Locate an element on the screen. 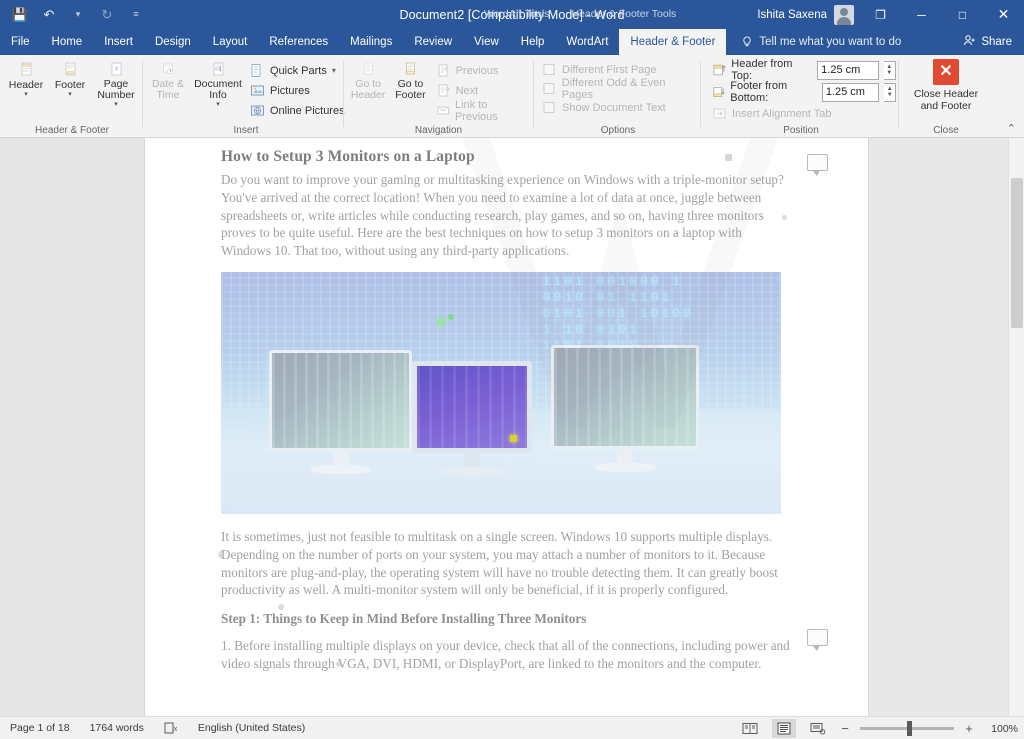  tab-insert: Insert is located at coordinates (118, 42).